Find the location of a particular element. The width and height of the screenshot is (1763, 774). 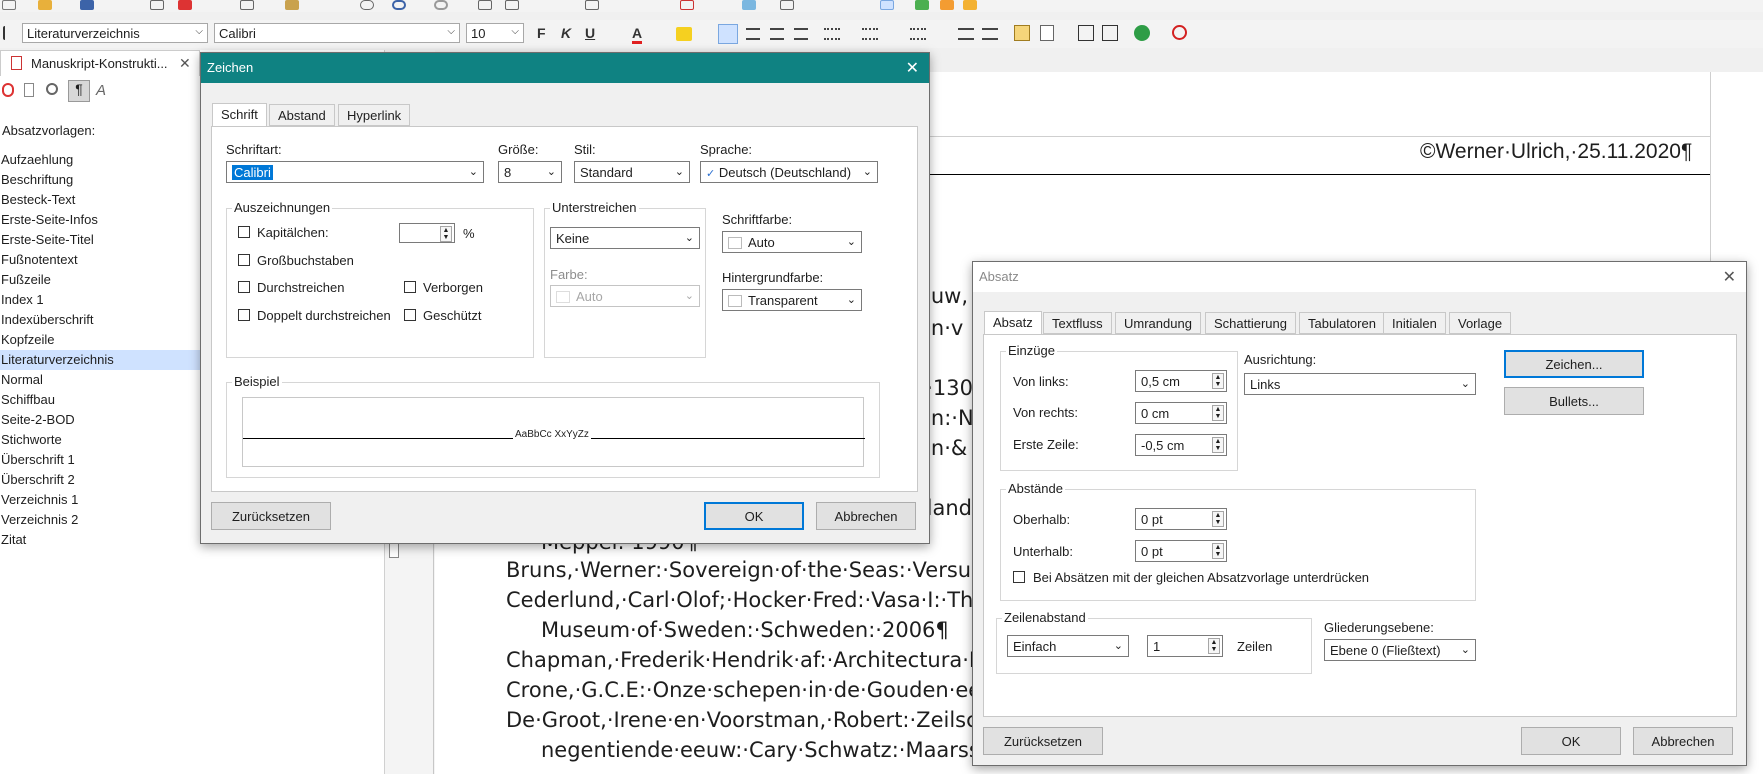

tab-textfluss: Textfluss is located at coordinates (1077, 323).